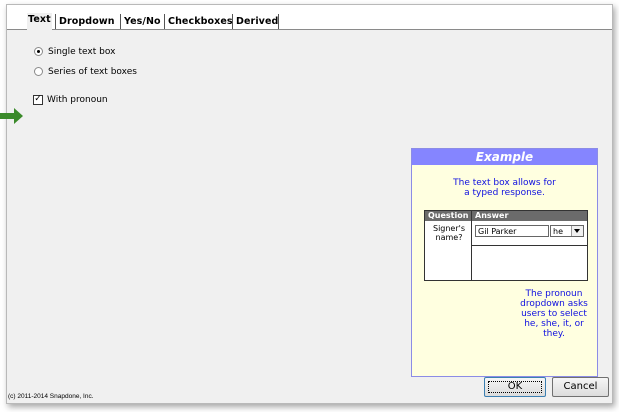  I want to click on pointer-arrow-icon, so click(11, 116).